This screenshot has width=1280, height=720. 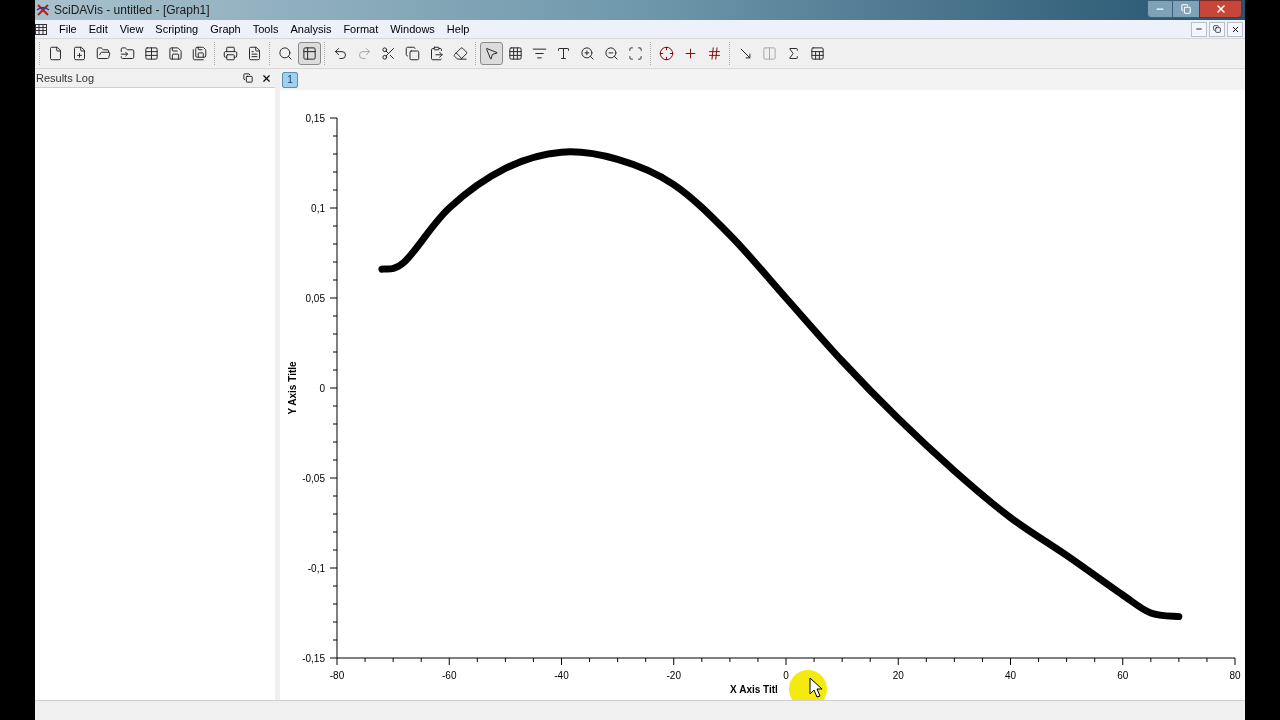 What do you see at coordinates (561, 675) in the screenshot?
I see `x-tick-label: -40` at bounding box center [561, 675].